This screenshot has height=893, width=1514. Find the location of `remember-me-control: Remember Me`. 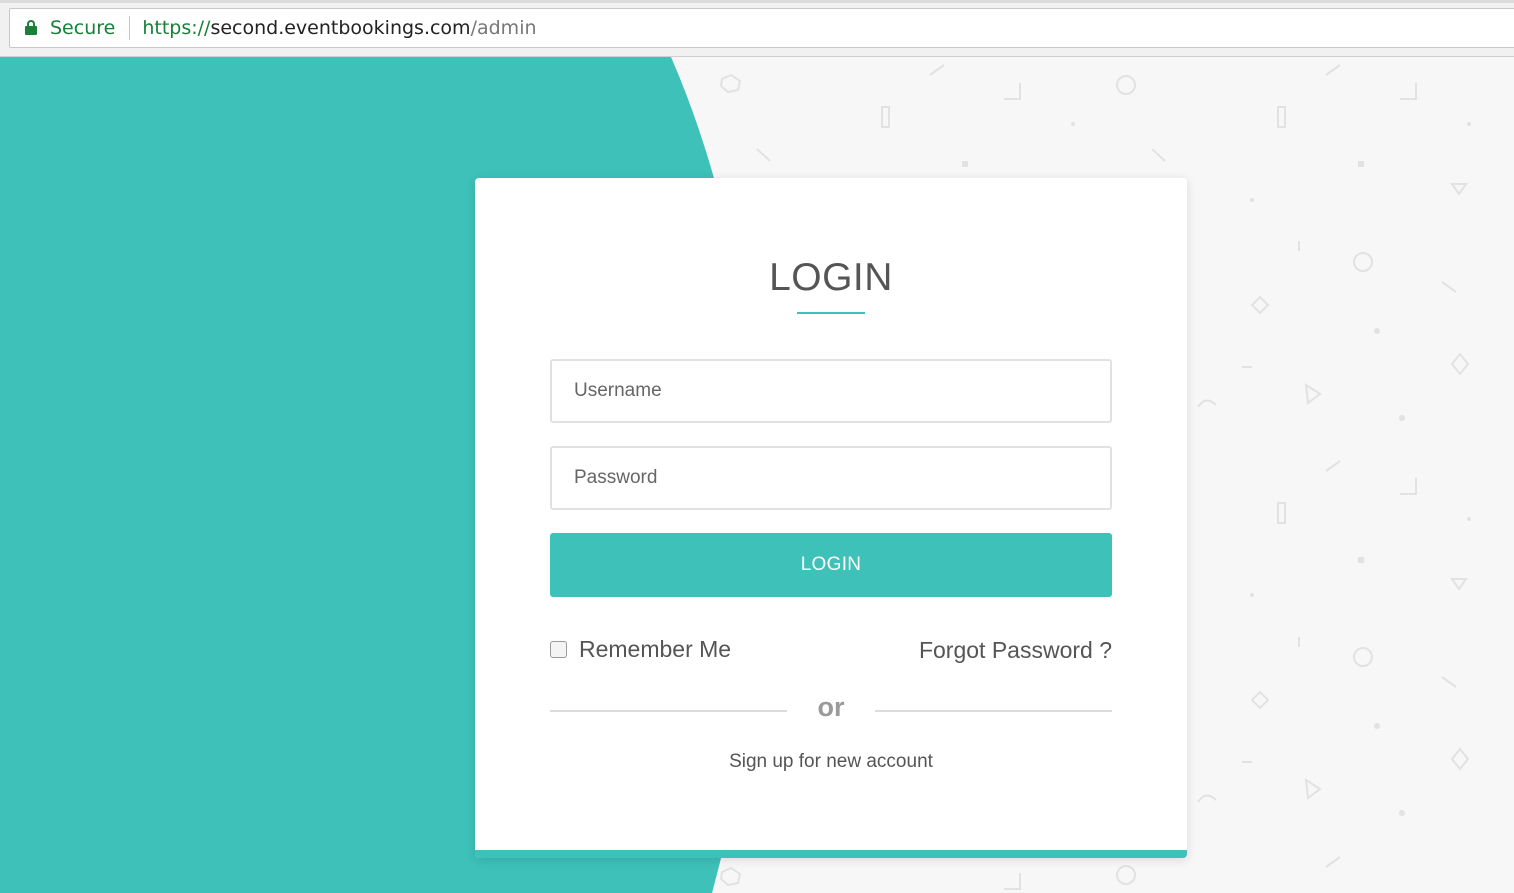

remember-me-control: Remember Me is located at coordinates (640, 649).